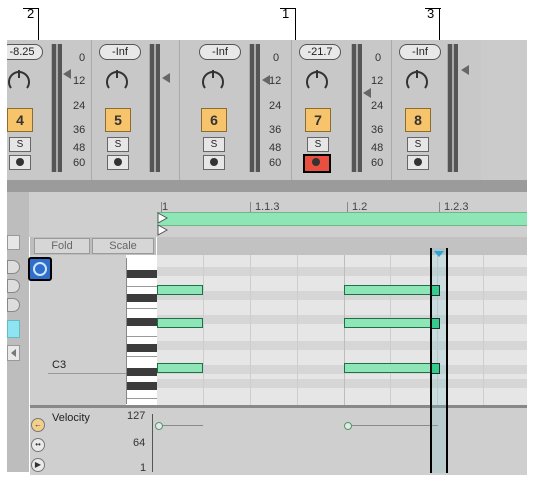 The image size is (534, 480). What do you see at coordinates (278, 440) in the screenshot?
I see `velocity-editor: Velocity 127 64 1` at bounding box center [278, 440].